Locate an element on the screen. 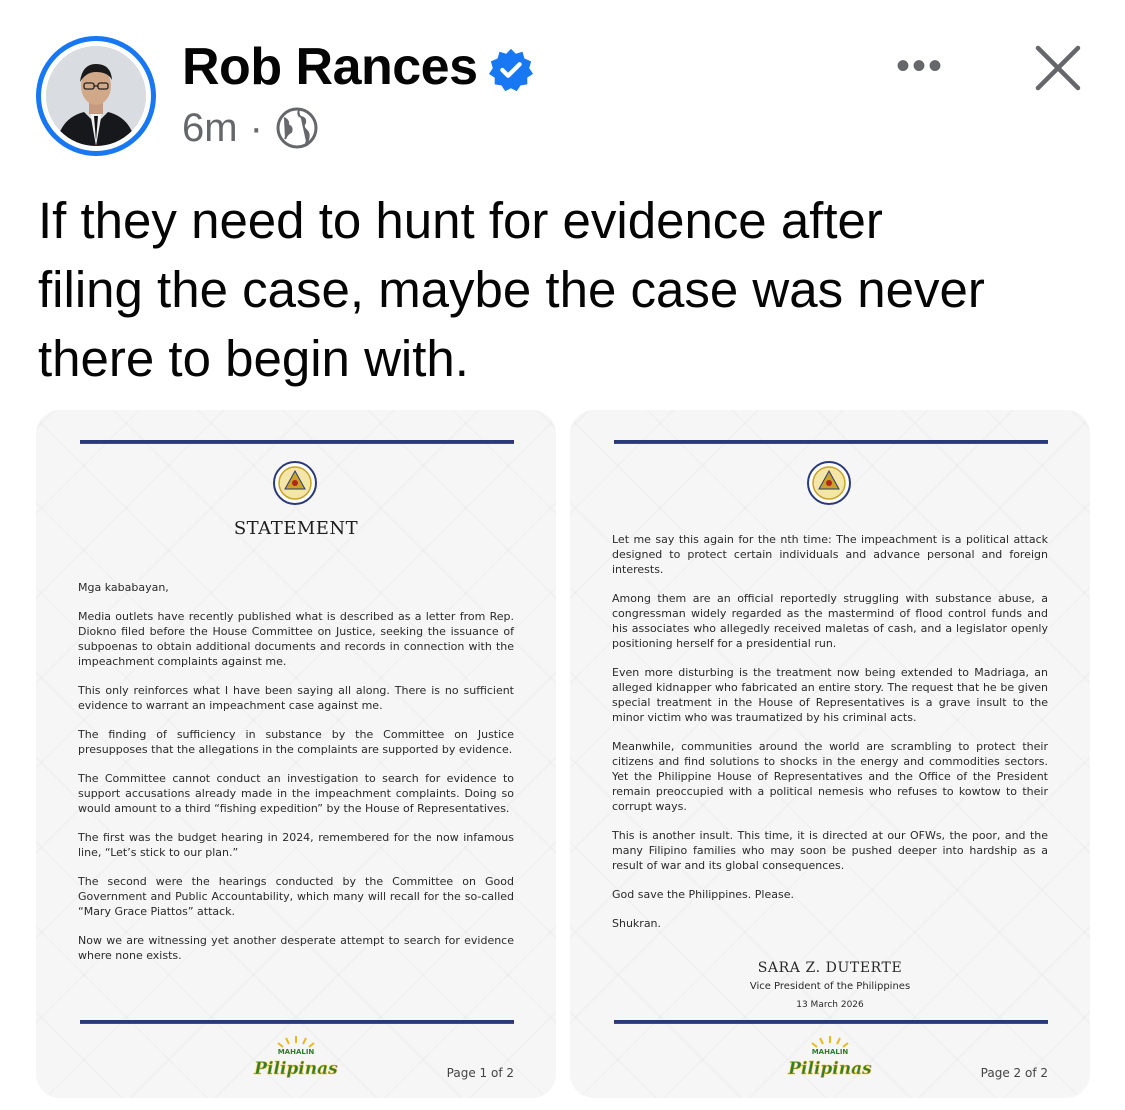  post-meta: 6m · is located at coordinates (250, 128).